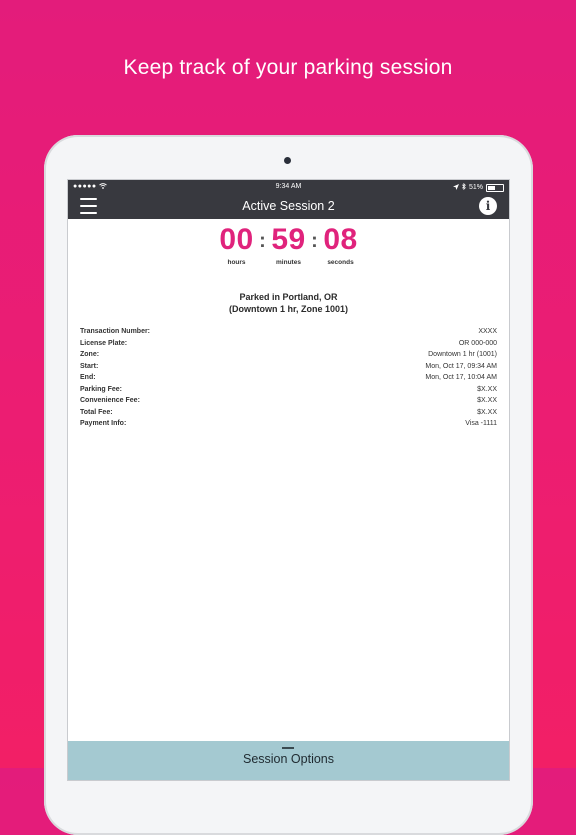 The width and height of the screenshot is (576, 835). Describe the element at coordinates (481, 423) in the screenshot. I see `detail-value: Visa -1111` at that location.